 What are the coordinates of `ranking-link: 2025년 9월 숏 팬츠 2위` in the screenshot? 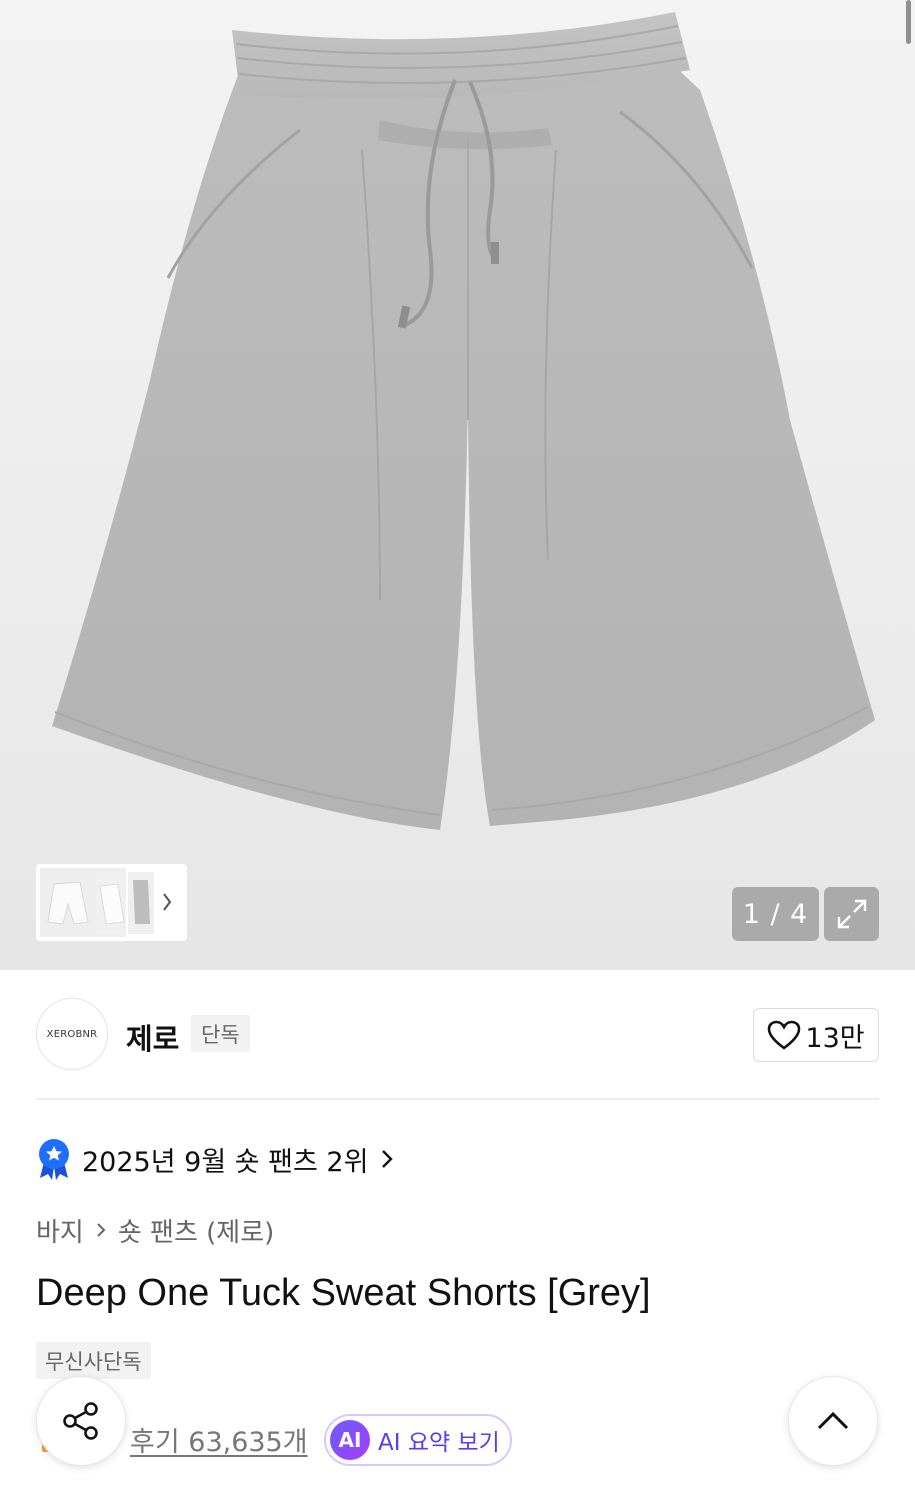 It's located at (216, 1159).